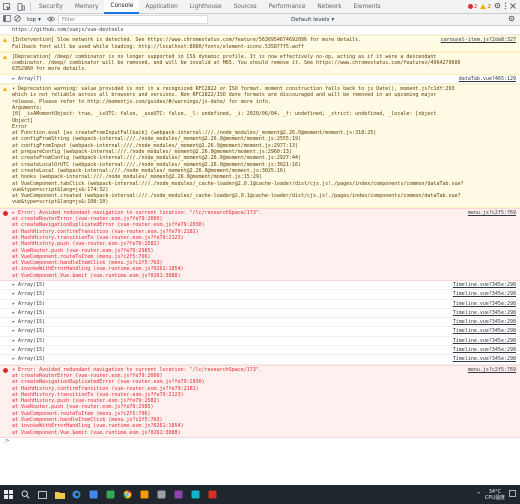 This screenshot has height=504, width=520. What do you see at coordinates (122, 7) in the screenshot?
I see `tab-console: Console` at bounding box center [122, 7].